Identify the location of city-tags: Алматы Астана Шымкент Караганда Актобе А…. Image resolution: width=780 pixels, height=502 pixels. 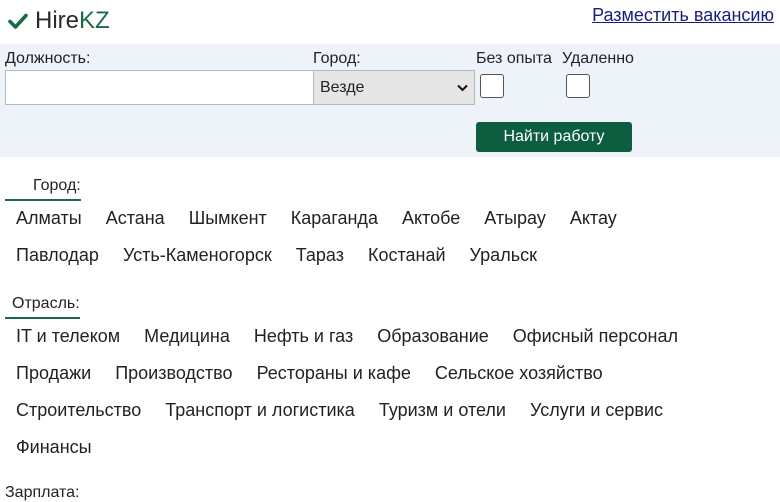
(392, 237).